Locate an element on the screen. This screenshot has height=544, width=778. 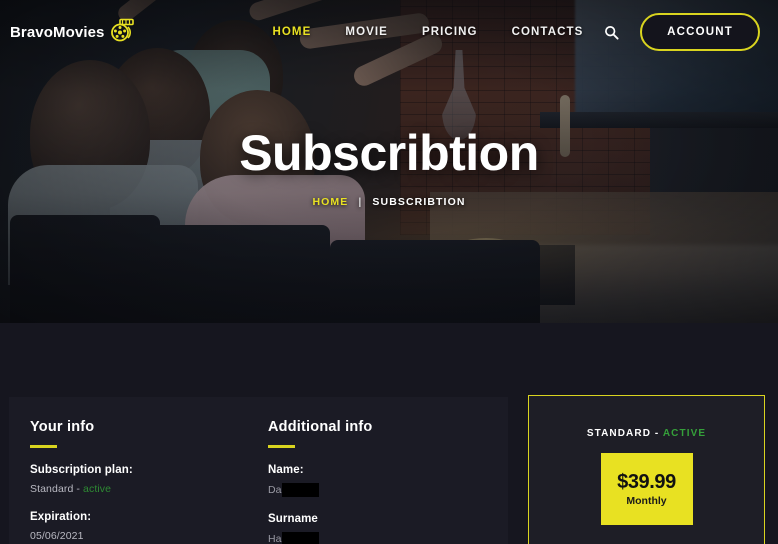
nav-link-pricing: PRICING is located at coordinates (450, 32).